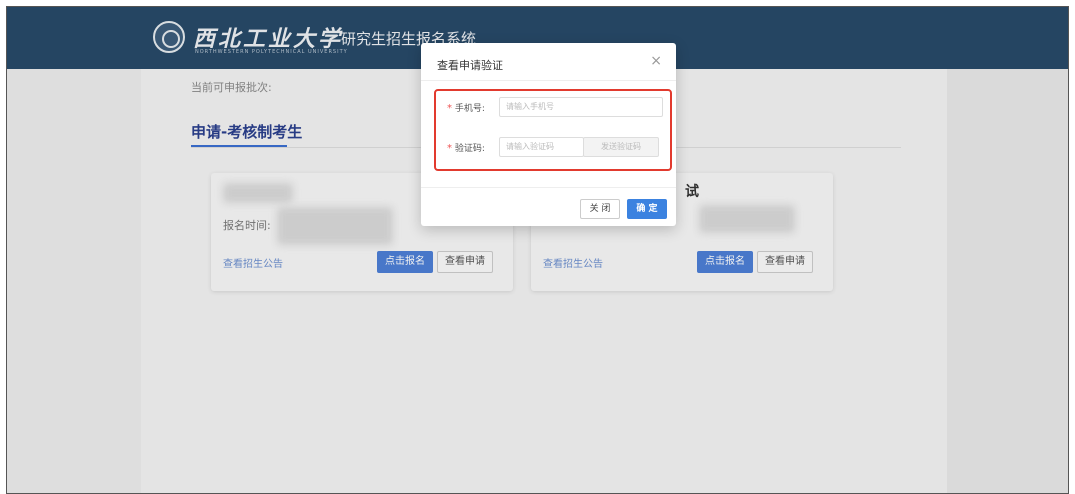 The height and width of the screenshot is (494, 1075). What do you see at coordinates (548, 187) in the screenshot?
I see `dialog-footer-divider` at bounding box center [548, 187].